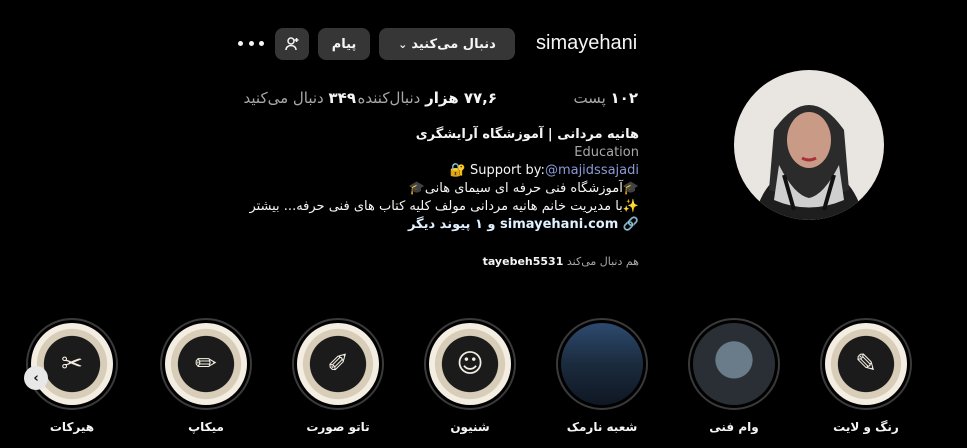  Describe the element at coordinates (523, 261) in the screenshot. I see `followed-by-user: tayebeh5531` at that location.